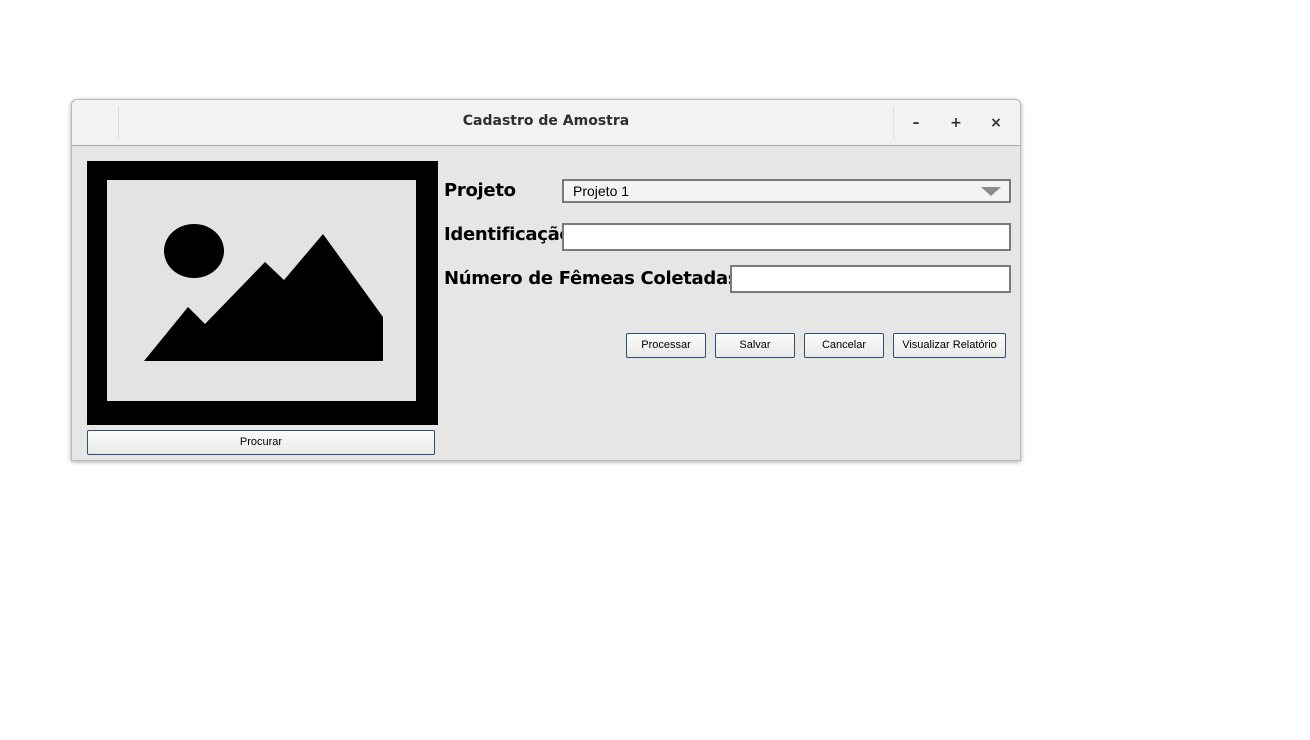 The width and height of the screenshot is (1310, 740). I want to click on females-collected-field, so click(870, 279).